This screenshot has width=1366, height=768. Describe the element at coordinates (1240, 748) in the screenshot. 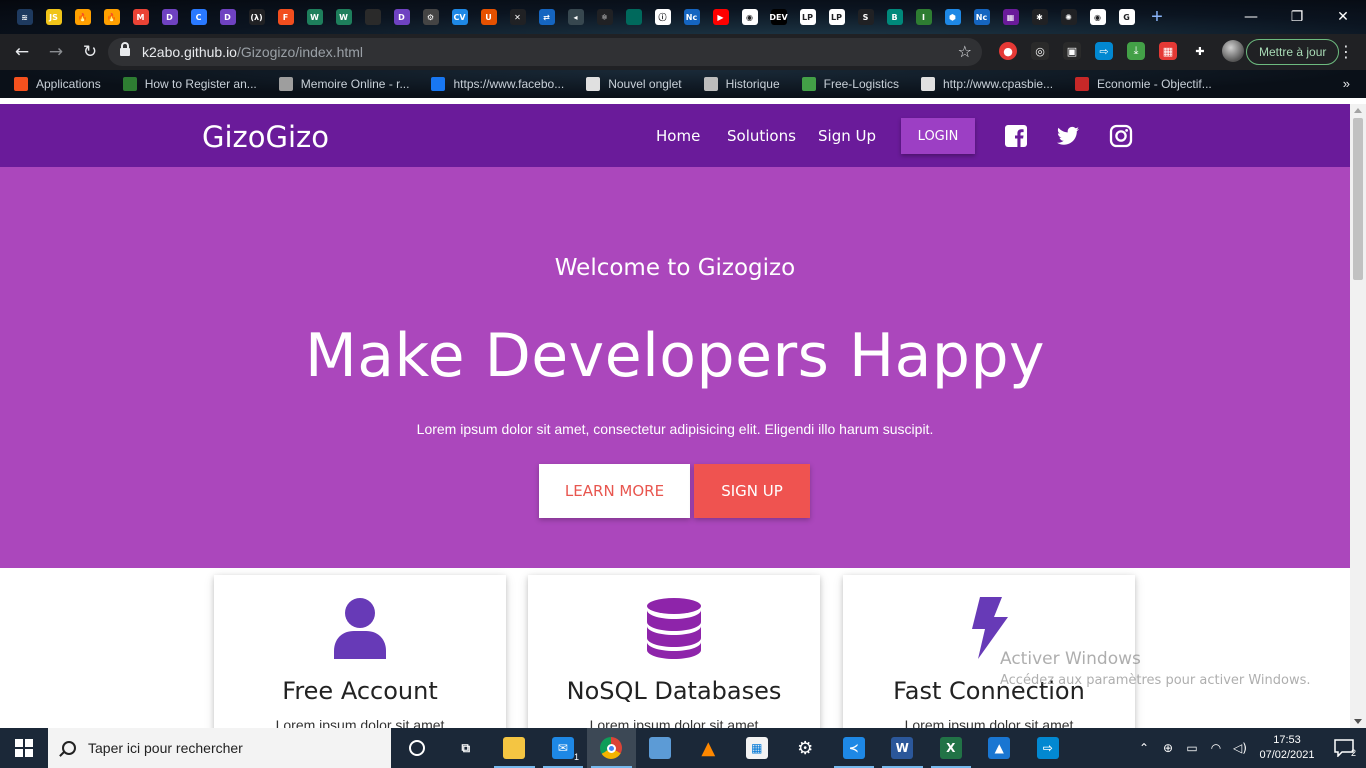

I see `volume-icon: ◁)` at that location.